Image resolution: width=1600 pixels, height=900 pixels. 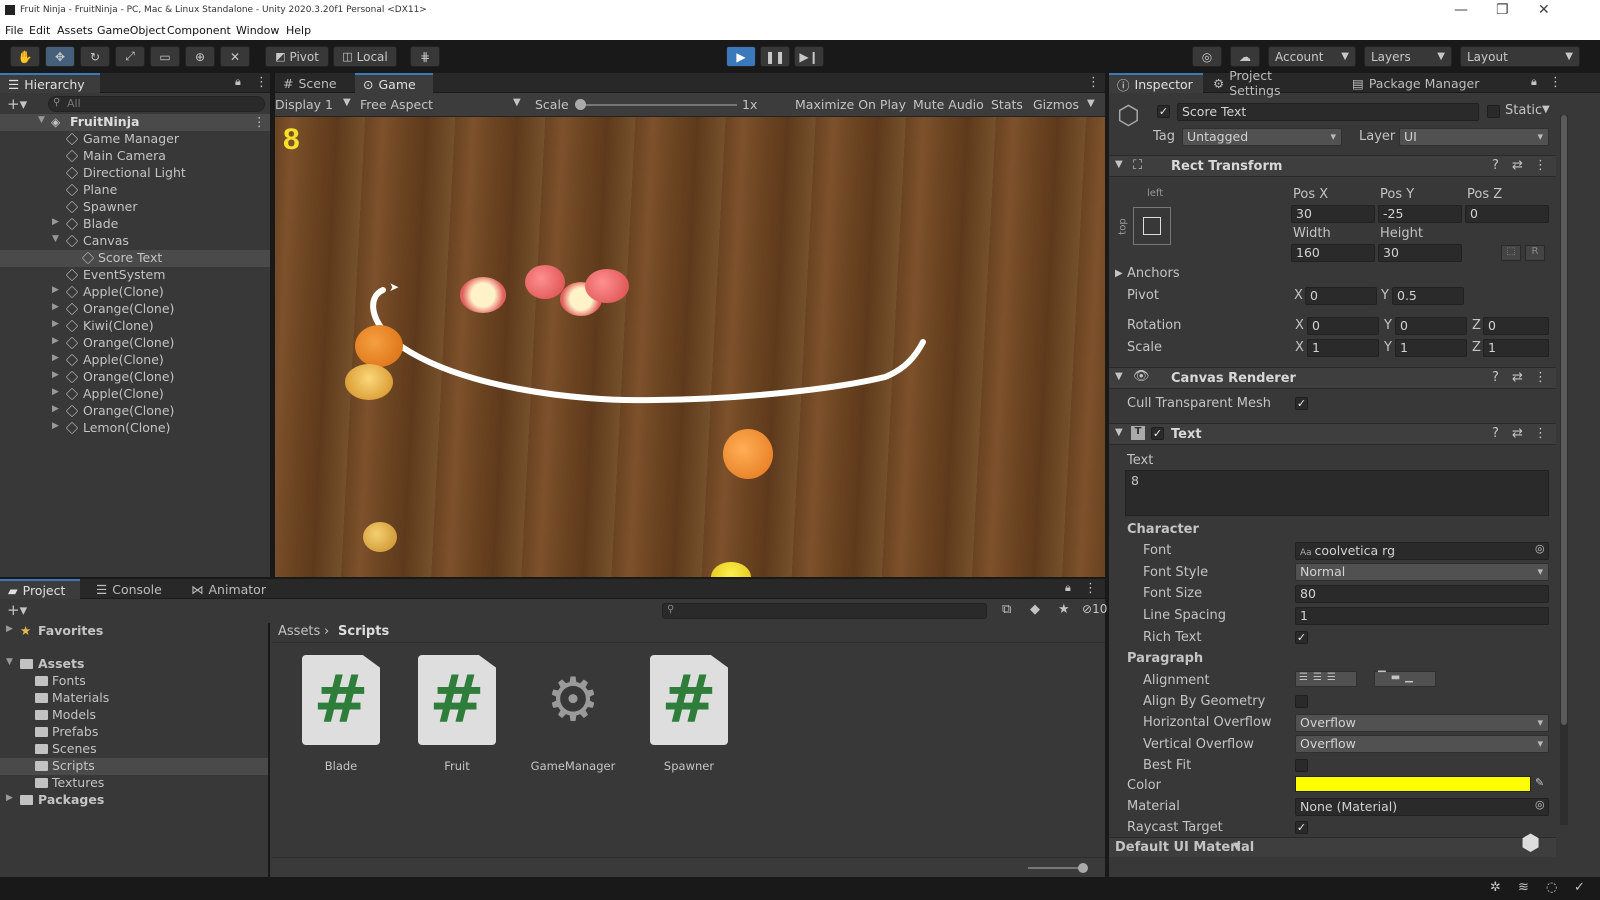 What do you see at coordinates (134, 664) in the screenshot?
I see `assets-row: ▼ Assets` at bounding box center [134, 664].